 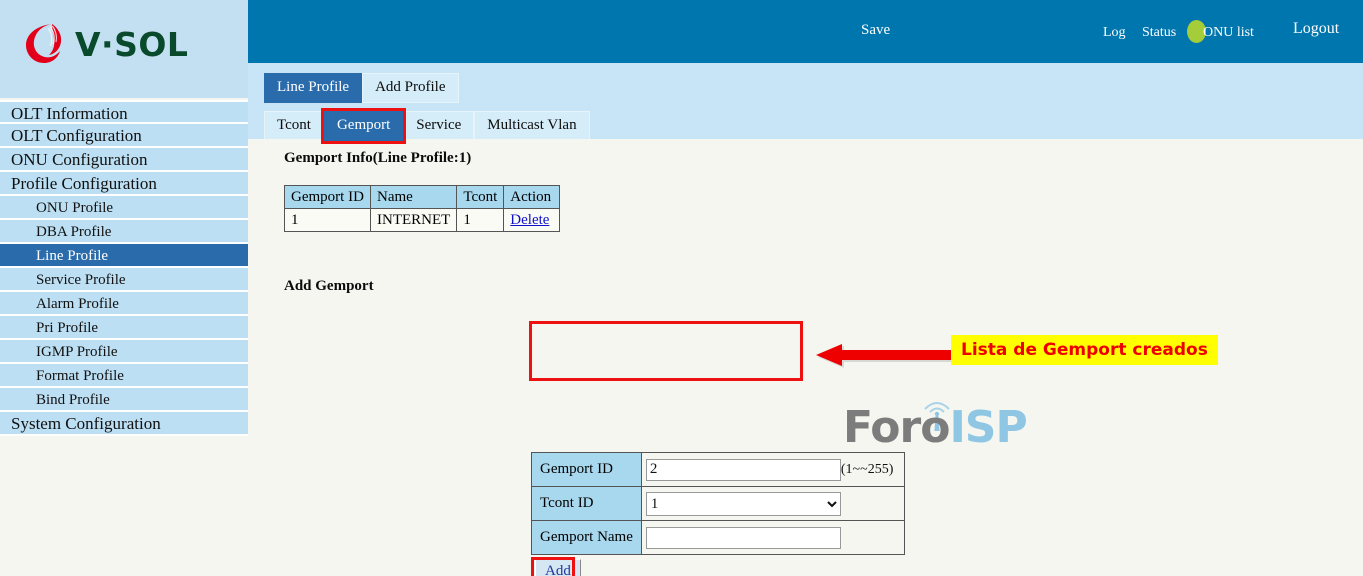 I want to click on add-gemport-title: Add Gemport, so click(x=329, y=286).